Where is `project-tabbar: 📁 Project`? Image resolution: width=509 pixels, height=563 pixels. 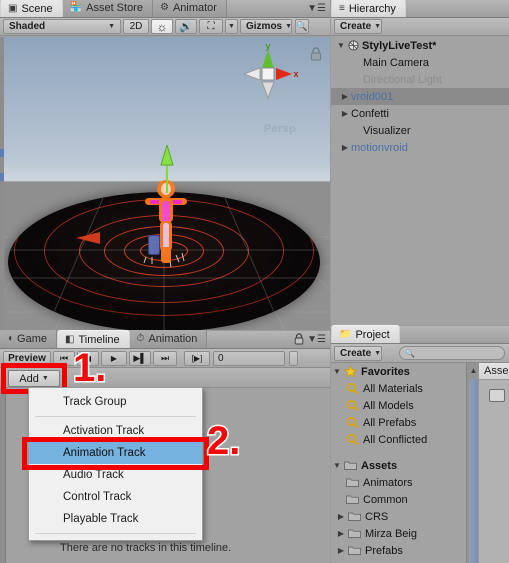
project-tabbar: 📁 Project is located at coordinates (420, 334).